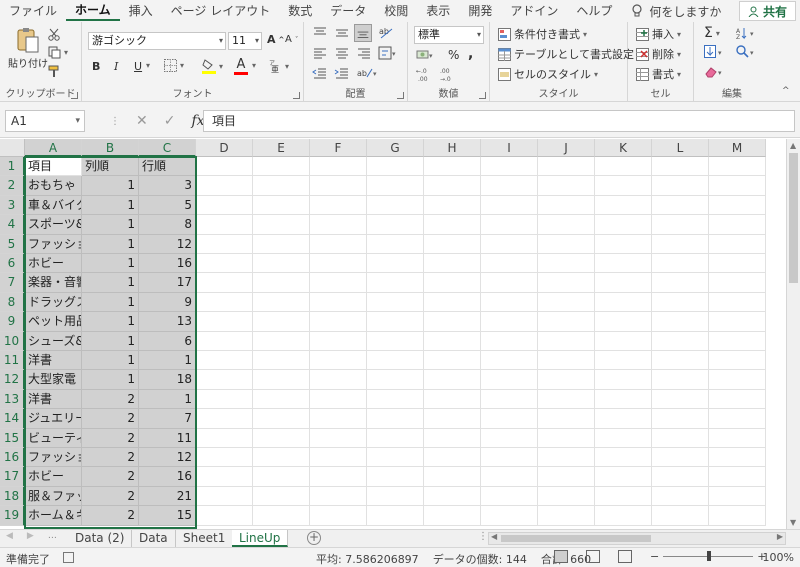 Image resolution: width=800 pixels, height=567 pixels. I want to click on percent-button: %, so click(453, 55).